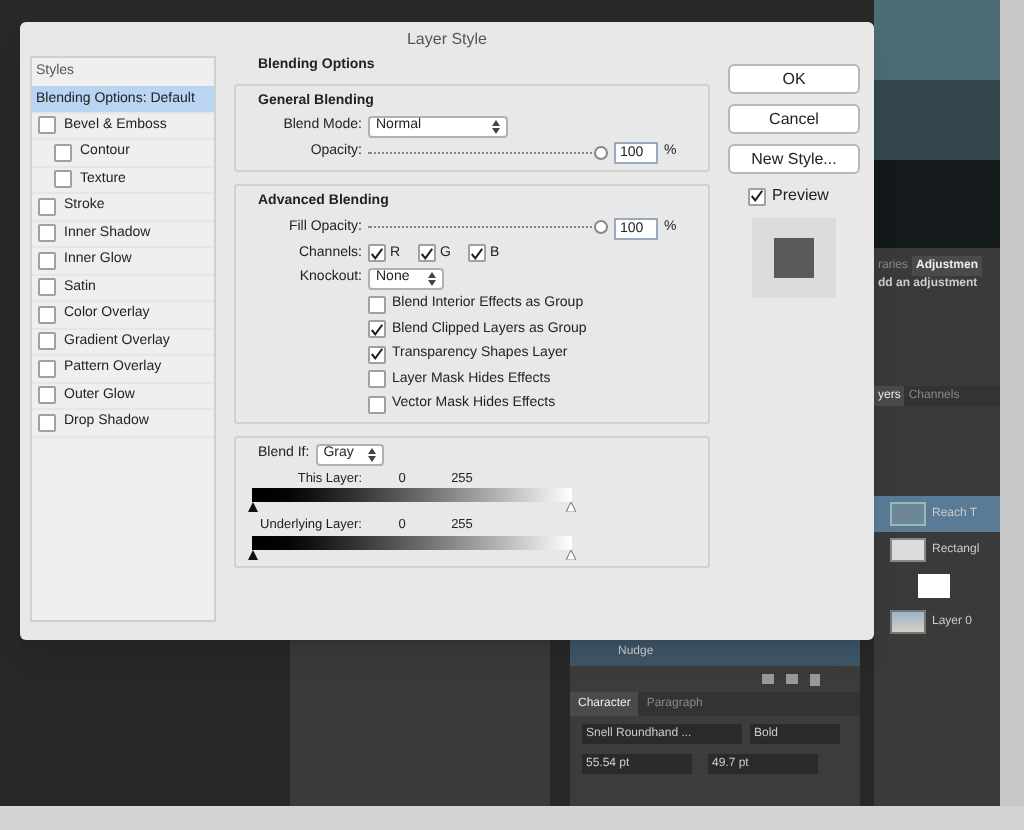 The width and height of the screenshot is (1024, 830). Describe the element at coordinates (794, 79) in the screenshot. I see `dialog-button: OK` at that location.